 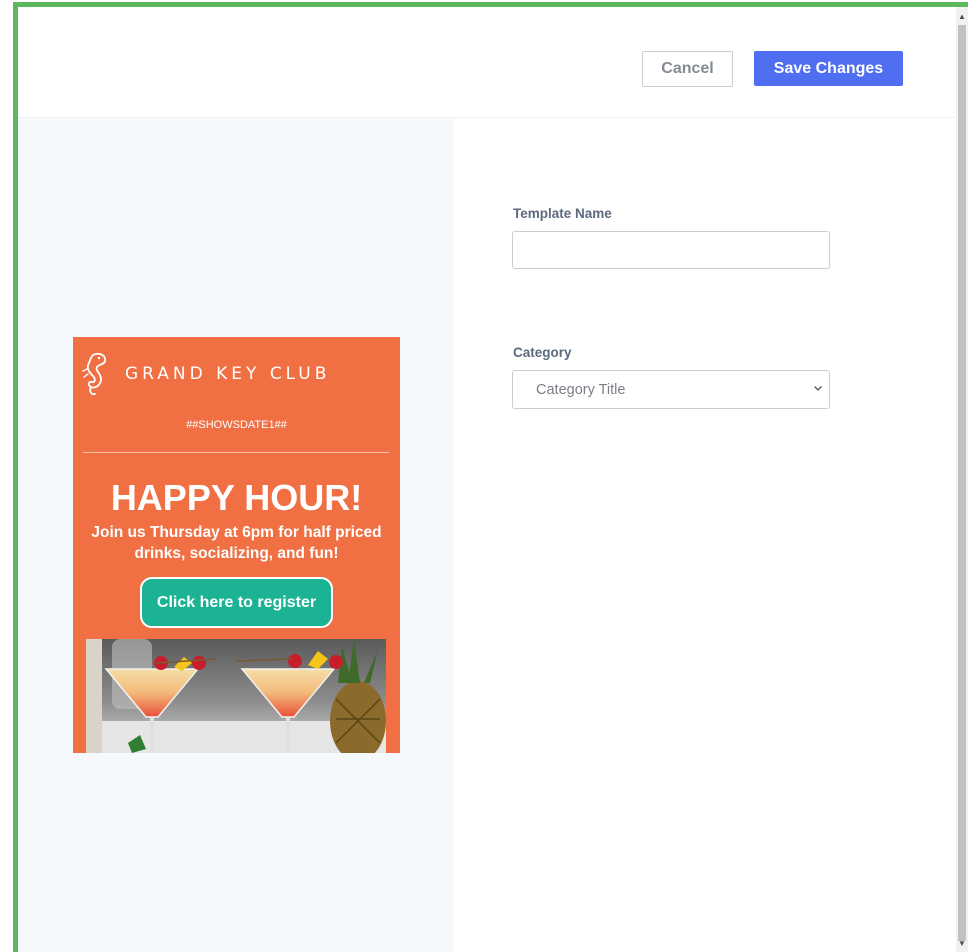 I want to click on vertical-scrollbar: ▲ ▼, so click(x=962, y=479).